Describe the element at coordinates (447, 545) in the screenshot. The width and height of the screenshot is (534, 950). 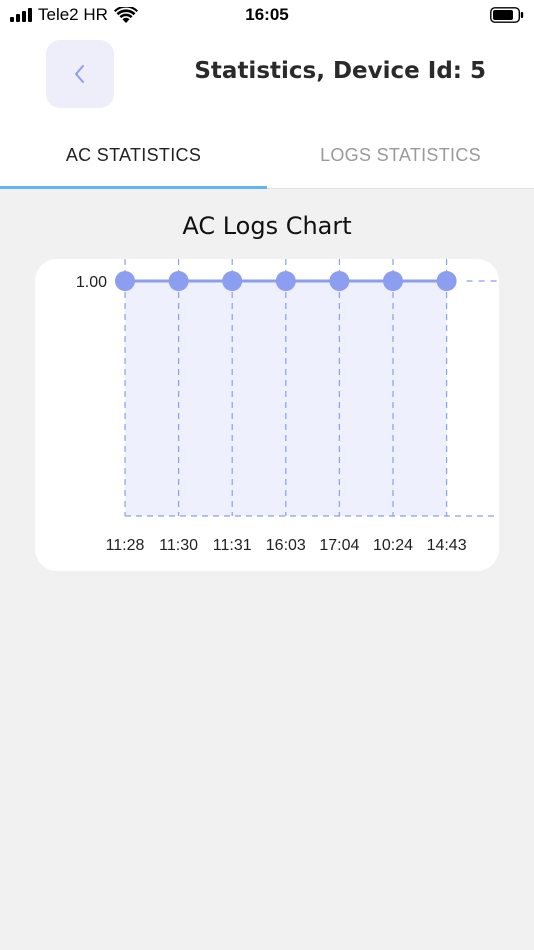
I see `x-tick-label: 14:43` at that location.